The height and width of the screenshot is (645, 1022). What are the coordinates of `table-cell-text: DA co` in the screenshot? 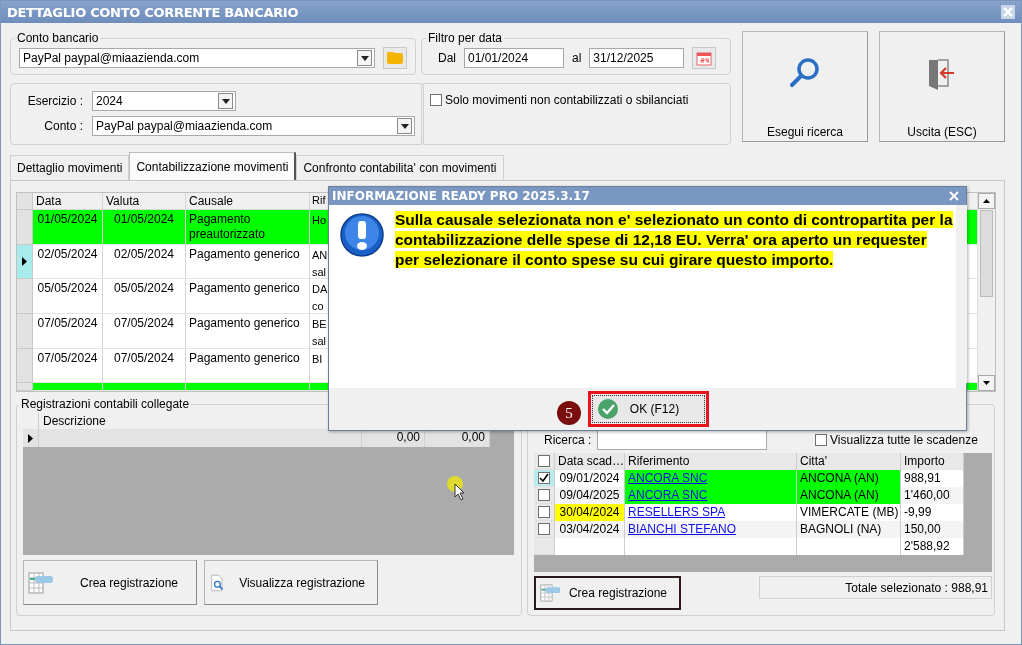 It's located at (320, 298).